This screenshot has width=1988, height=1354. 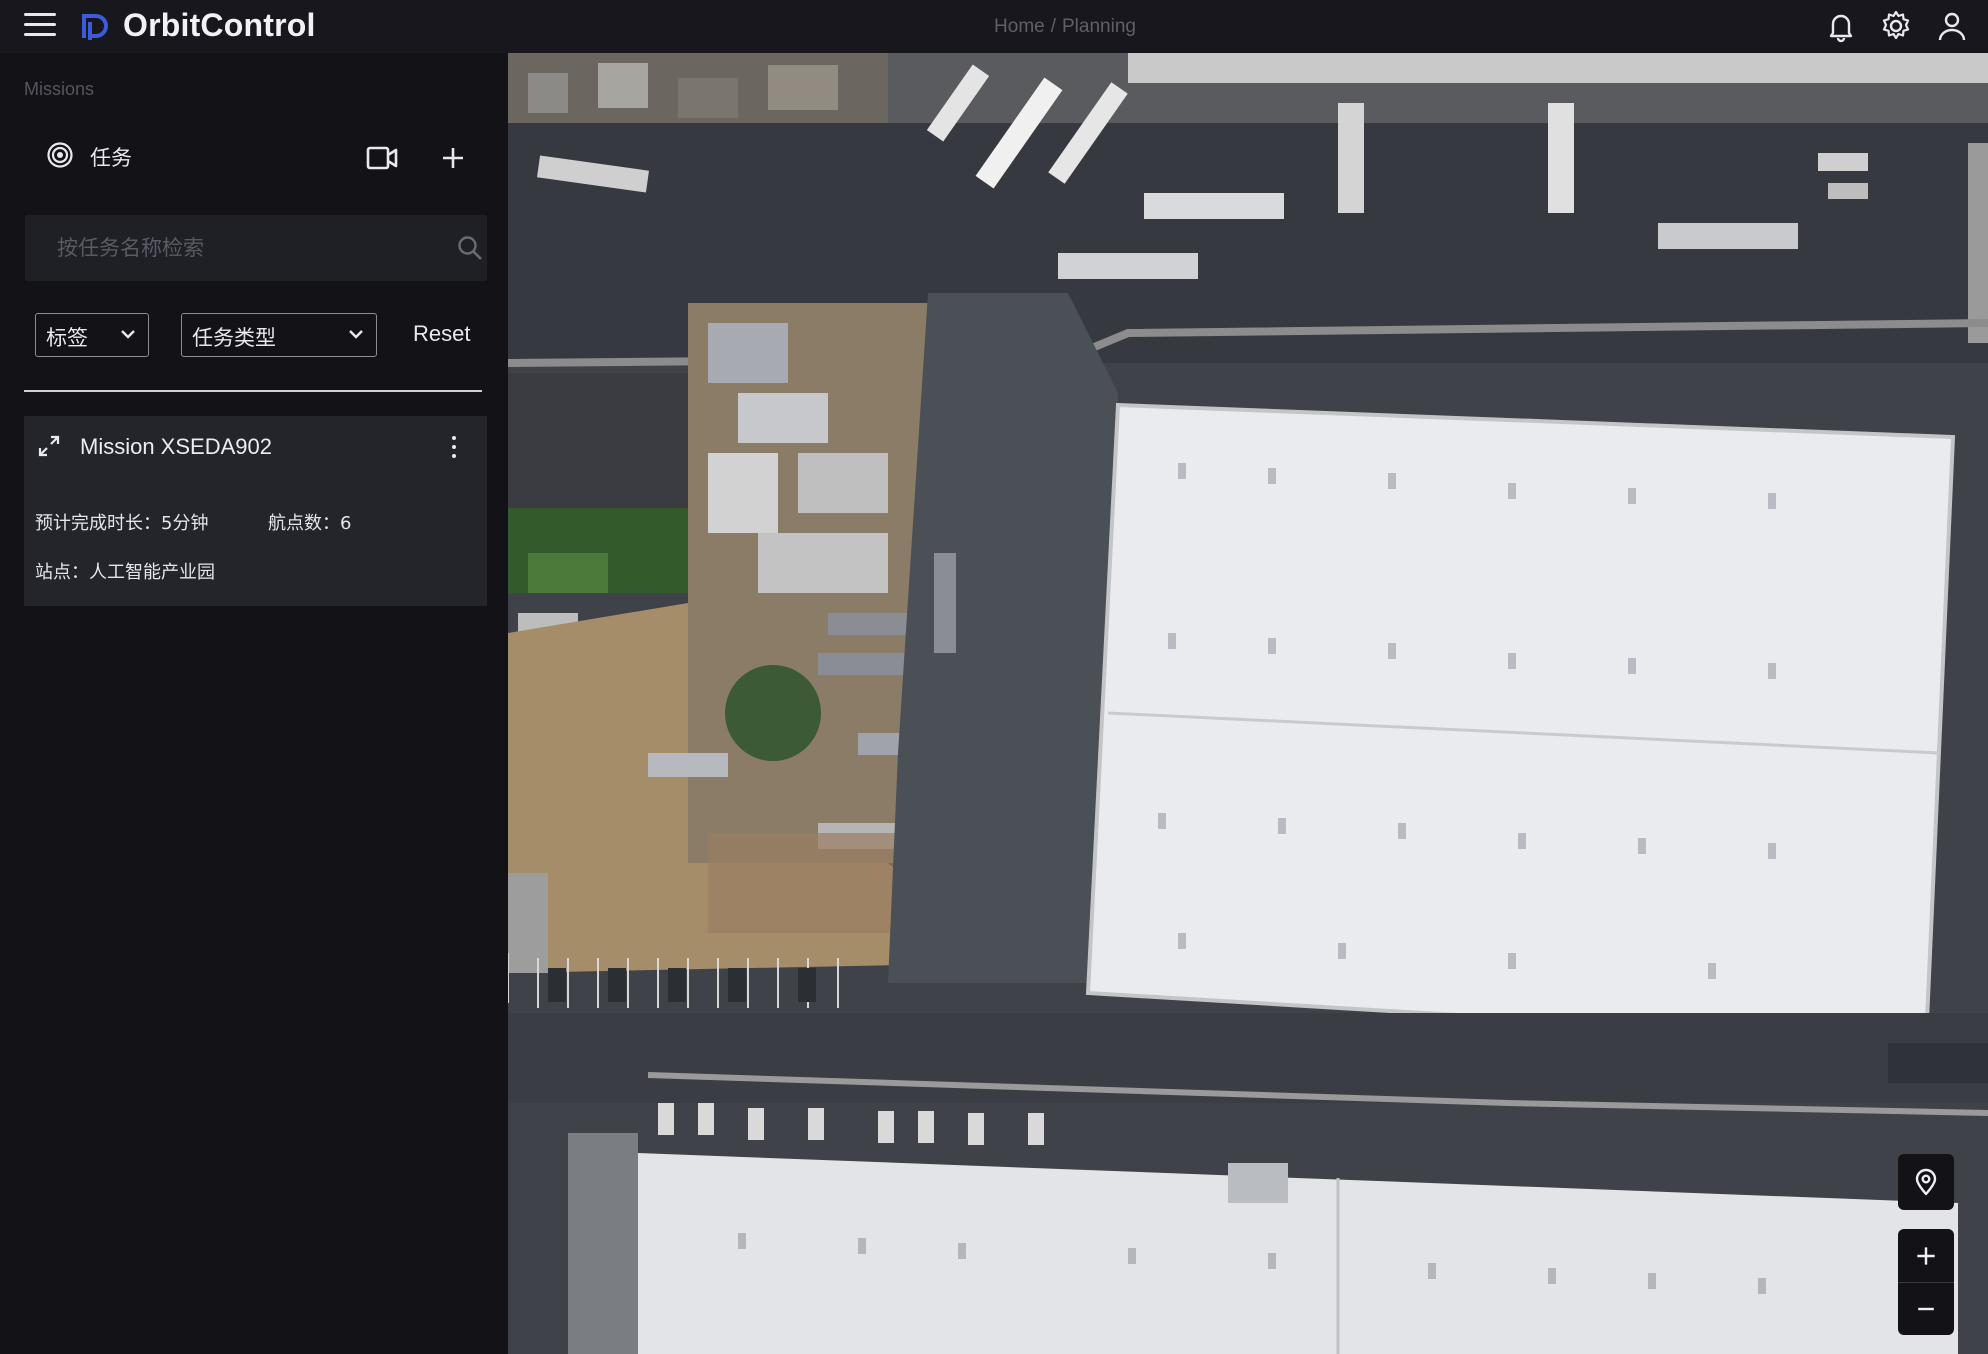 What do you see at coordinates (241, 248) in the screenshot?
I see `search-input` at bounding box center [241, 248].